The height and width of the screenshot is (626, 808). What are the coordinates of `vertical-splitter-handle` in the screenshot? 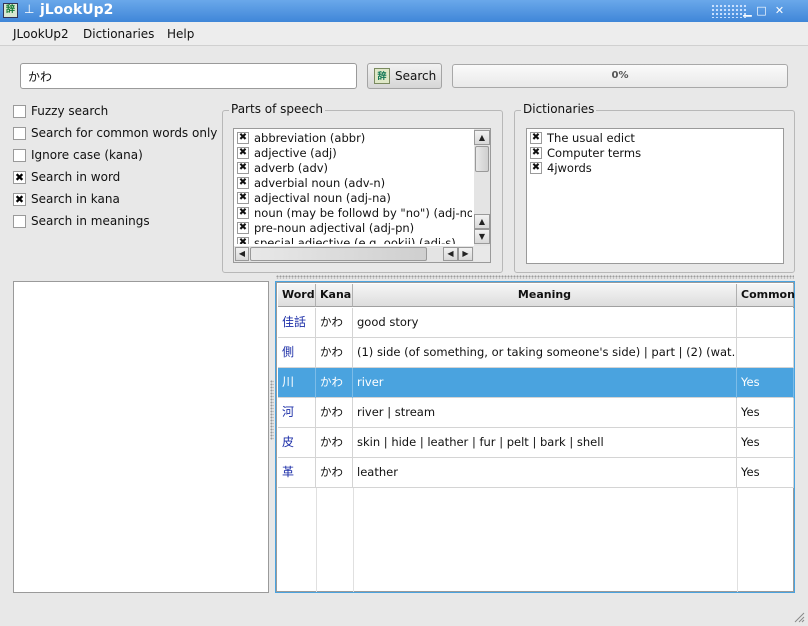 It's located at (272, 410).